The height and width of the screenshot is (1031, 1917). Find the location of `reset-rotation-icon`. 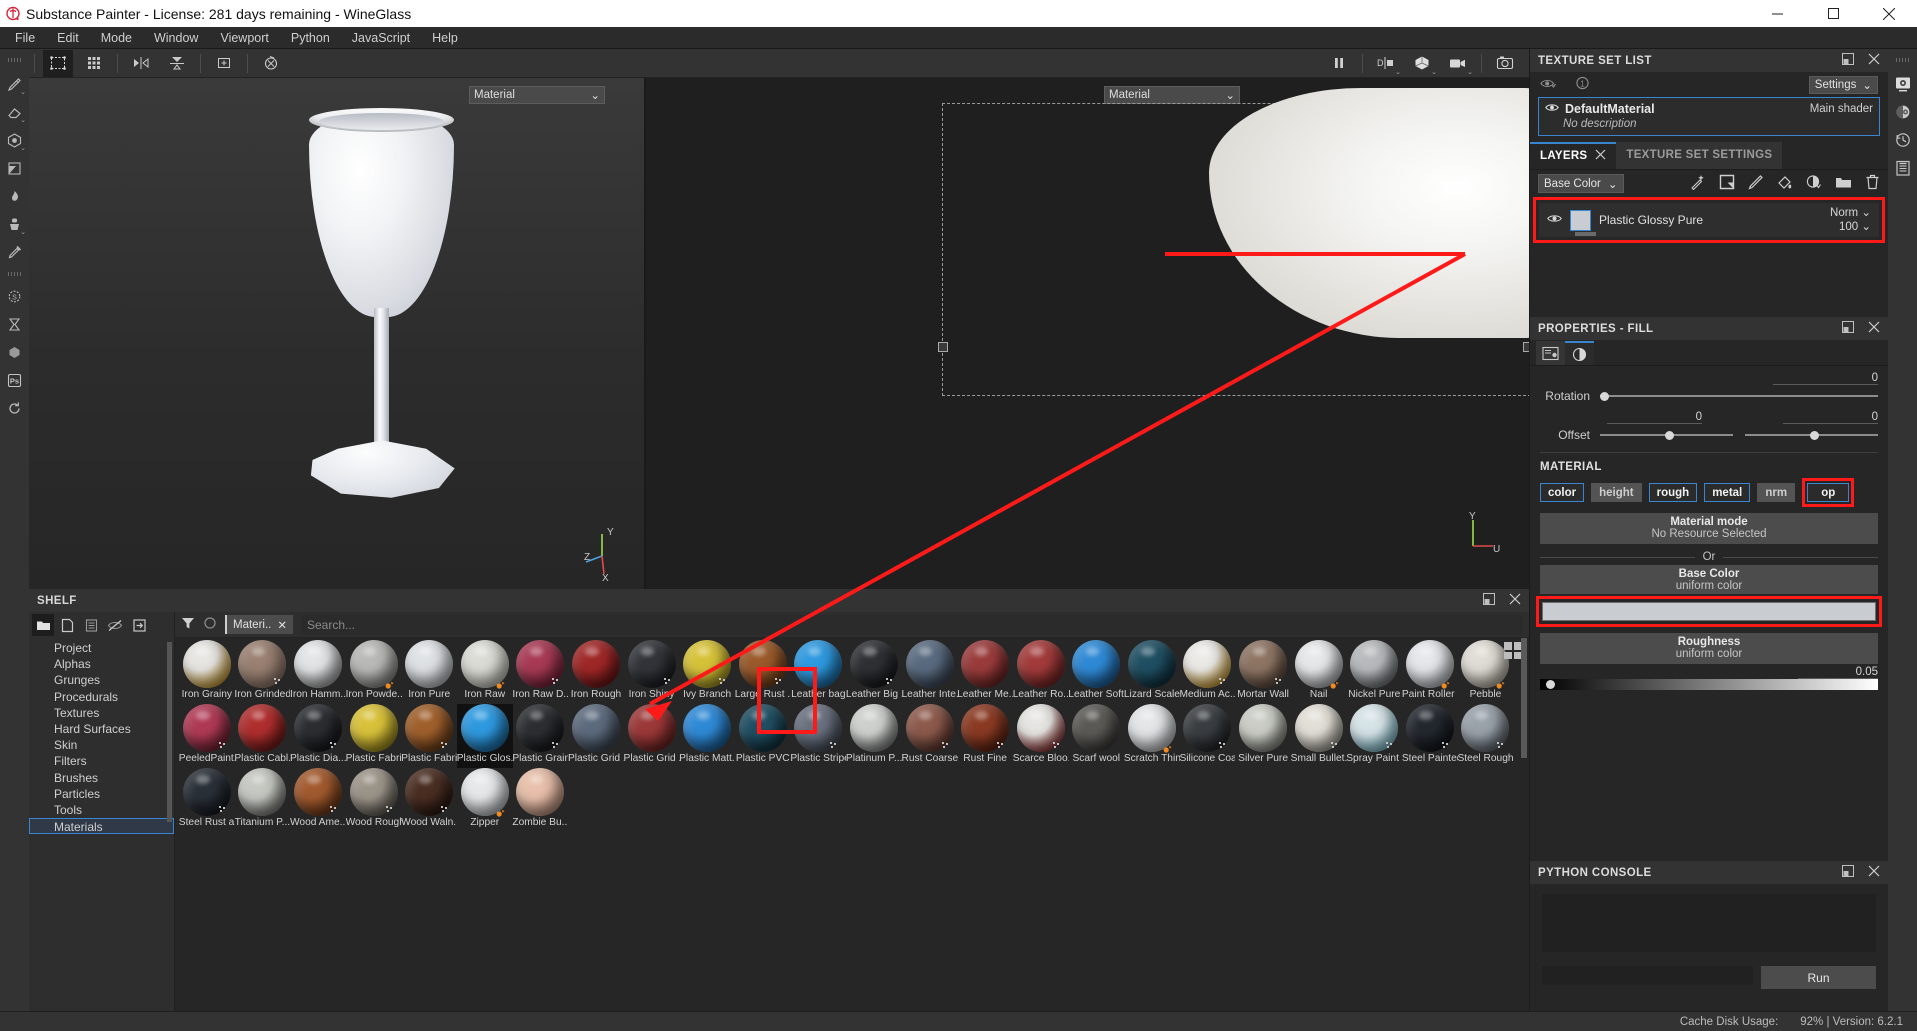

reset-rotation-icon is located at coordinates (271, 63).